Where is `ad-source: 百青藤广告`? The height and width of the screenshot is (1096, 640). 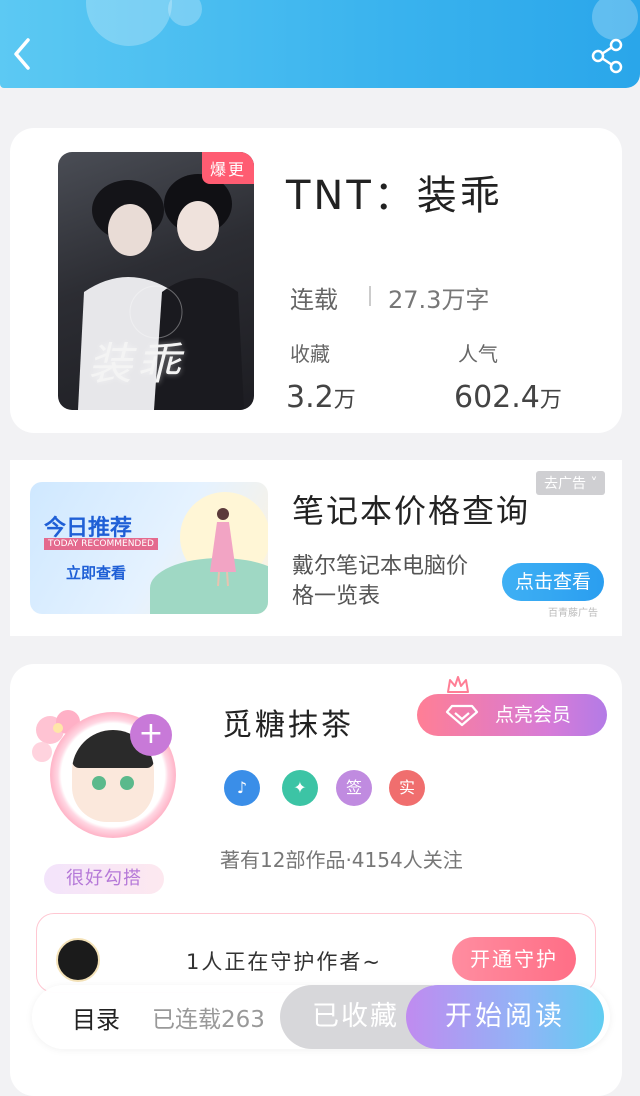 ad-source: 百青藤广告 is located at coordinates (573, 613).